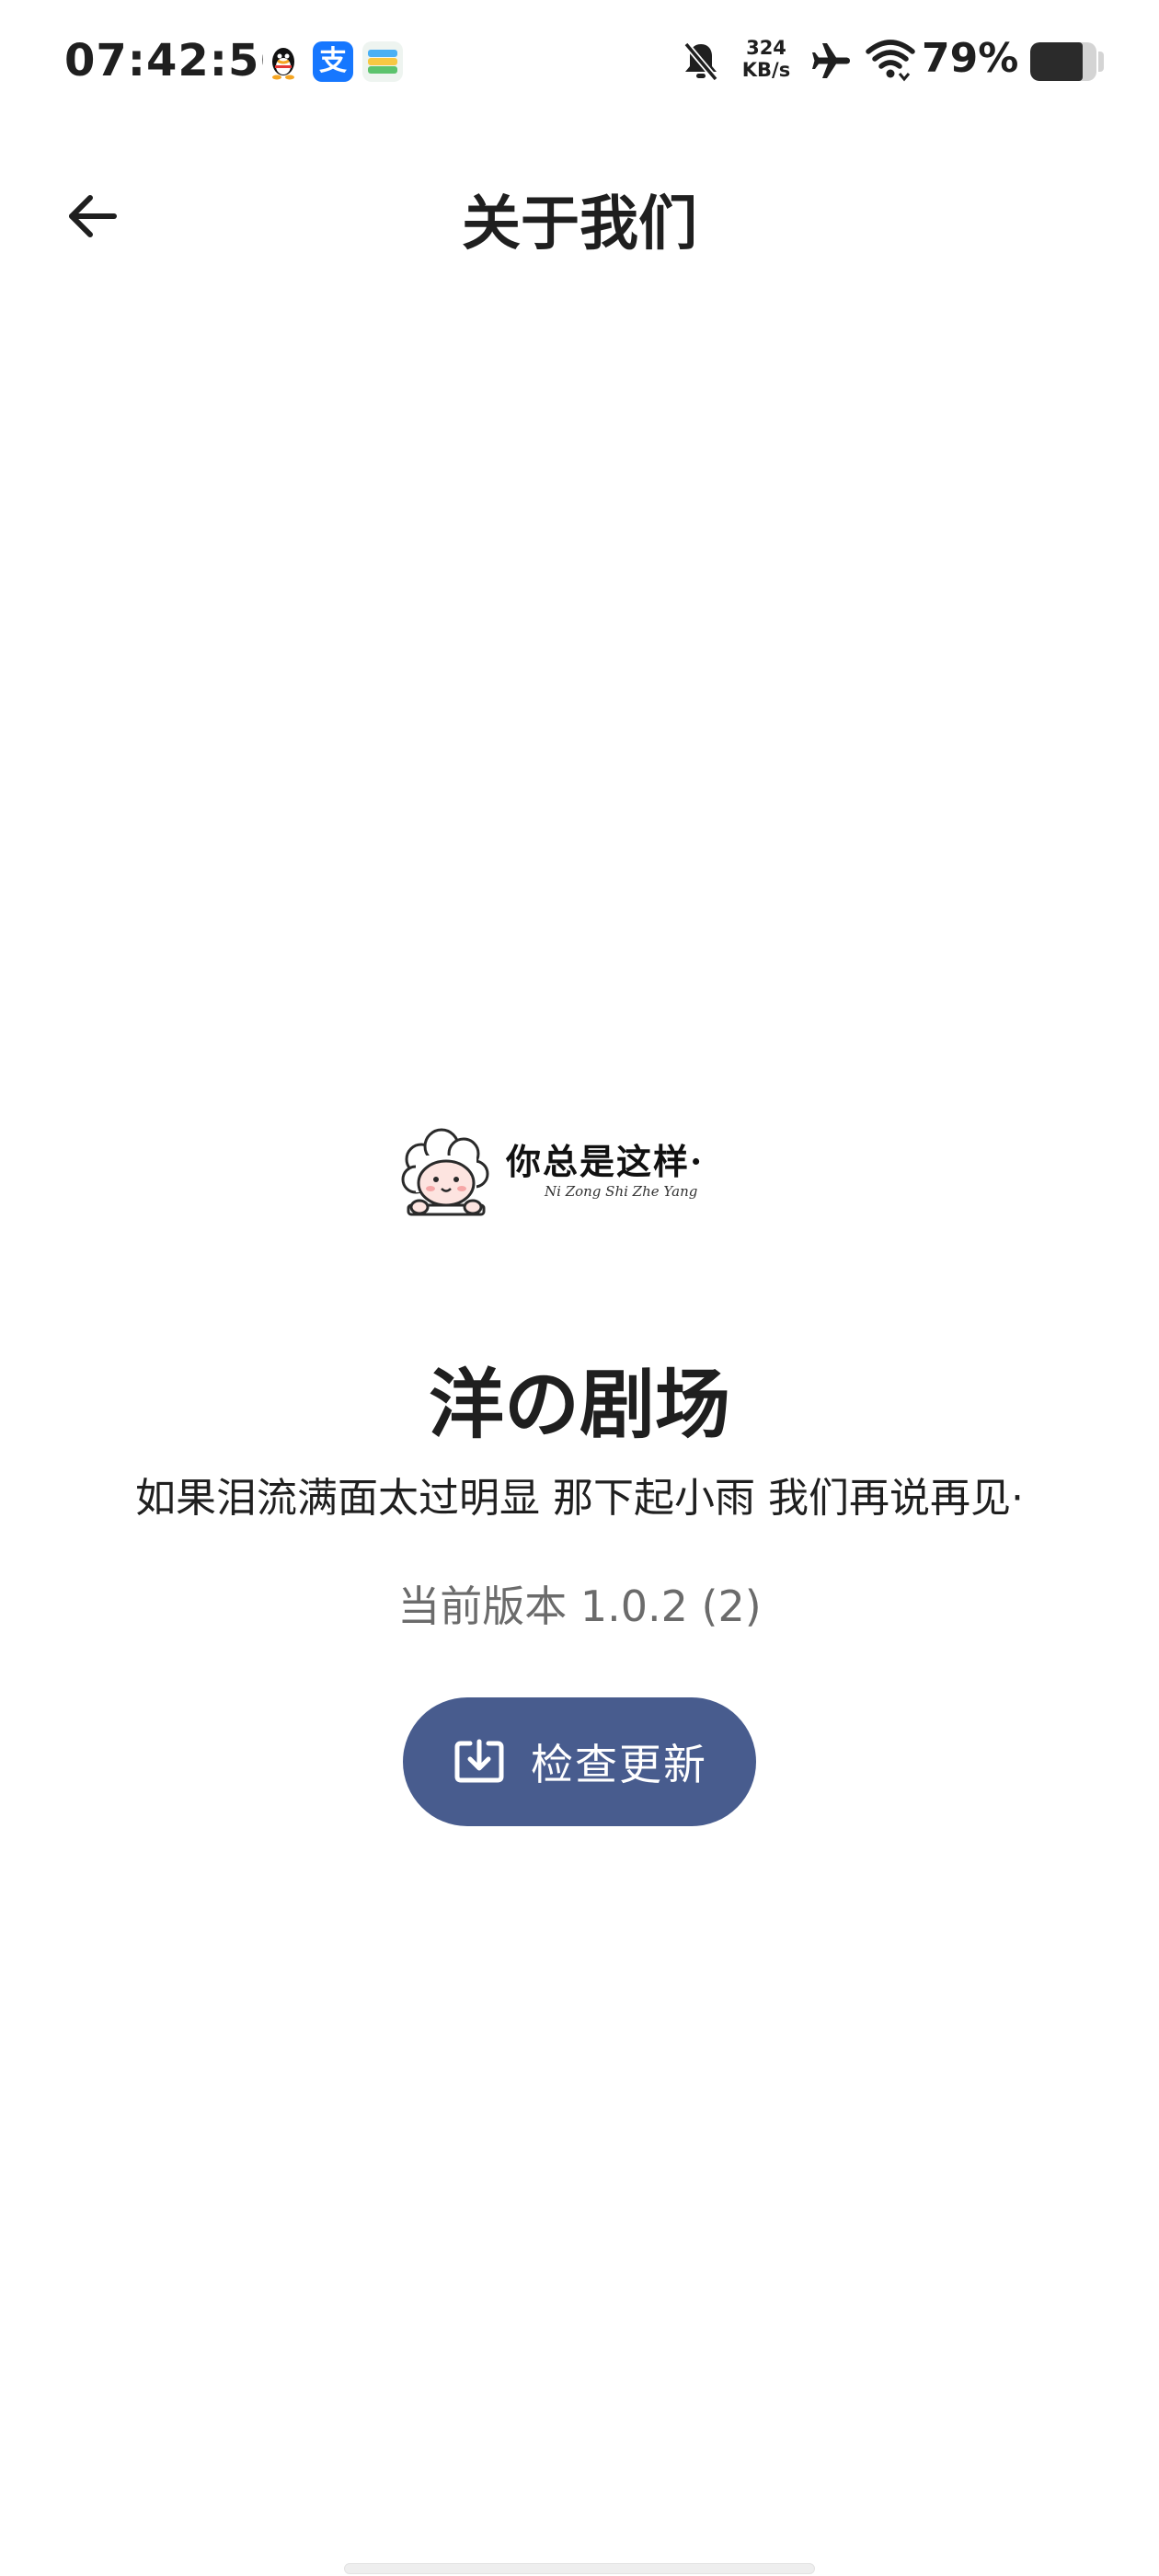 The height and width of the screenshot is (2576, 1159). What do you see at coordinates (619, 1764) in the screenshot?
I see `check-update-label: 检查更新` at bounding box center [619, 1764].